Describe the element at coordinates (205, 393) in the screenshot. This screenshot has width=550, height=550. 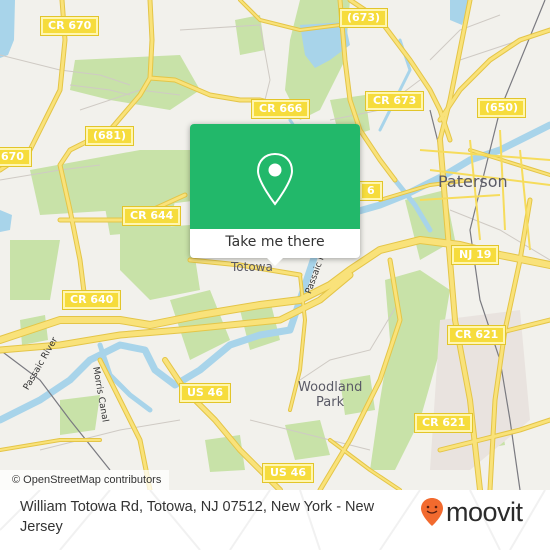
I see `road-shield-us46-west: US 46` at that location.